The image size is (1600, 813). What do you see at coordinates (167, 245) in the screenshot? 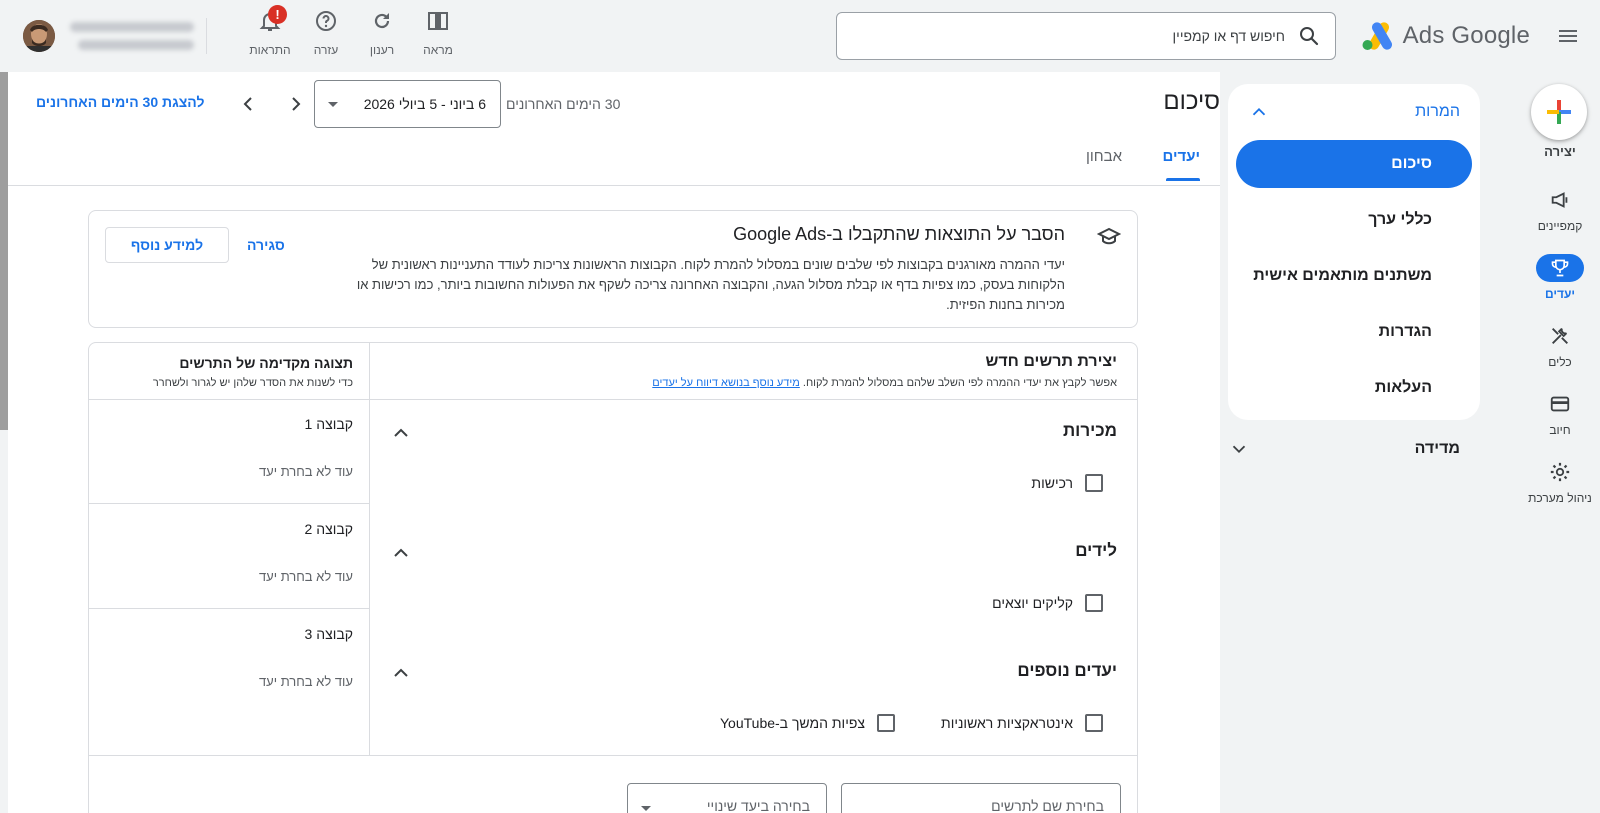
I see `learn-more-button: למידע נוסף` at bounding box center [167, 245].